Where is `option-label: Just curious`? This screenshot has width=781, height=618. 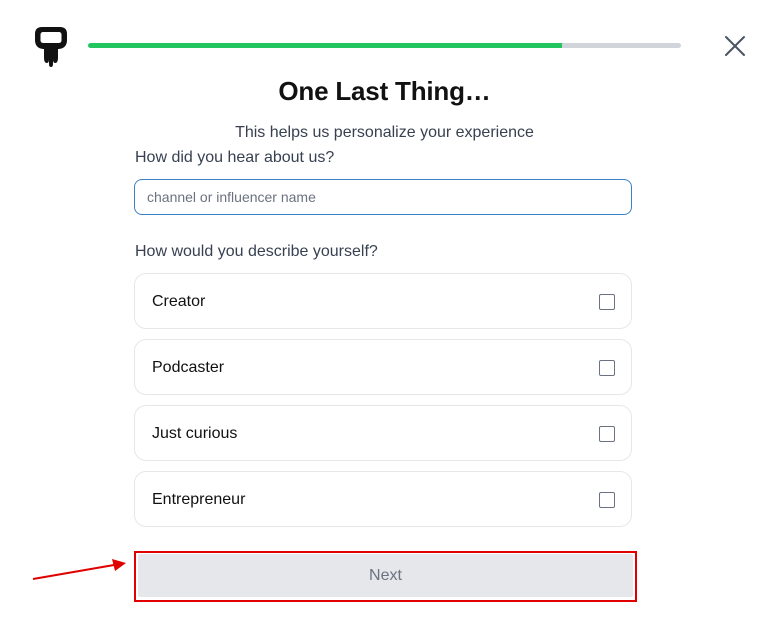
option-label: Just curious is located at coordinates (195, 433).